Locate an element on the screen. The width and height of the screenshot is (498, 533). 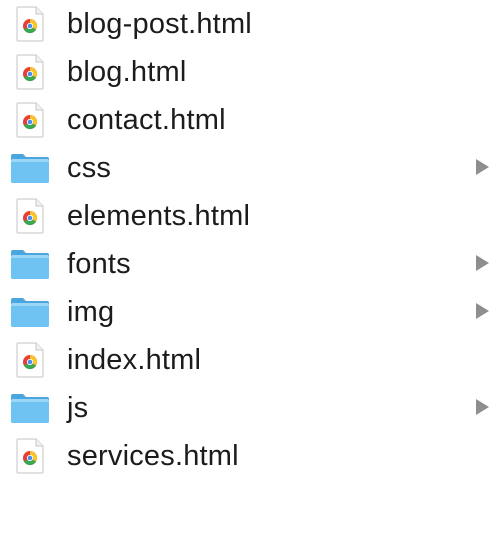
folder-row-fonts: fonts is located at coordinates (249, 264).